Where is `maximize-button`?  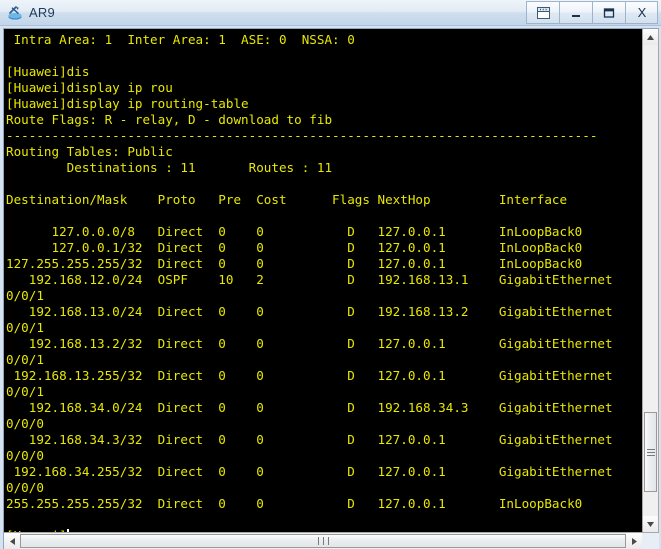
maximize-button is located at coordinates (608, 12).